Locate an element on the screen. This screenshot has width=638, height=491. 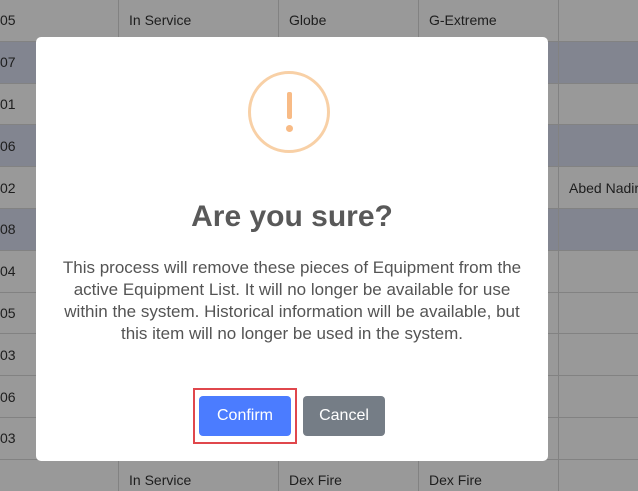
confirm-button: Confirm is located at coordinates (245, 416).